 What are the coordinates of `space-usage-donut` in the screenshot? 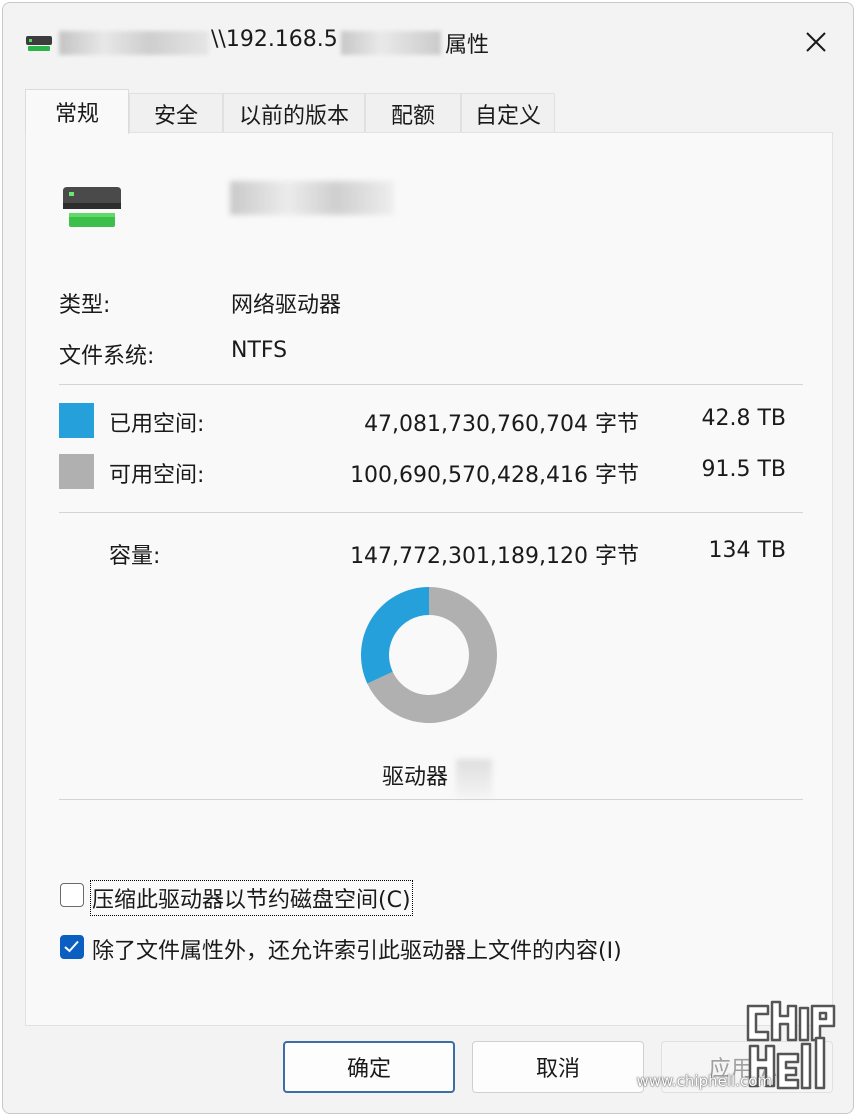 It's located at (429, 655).